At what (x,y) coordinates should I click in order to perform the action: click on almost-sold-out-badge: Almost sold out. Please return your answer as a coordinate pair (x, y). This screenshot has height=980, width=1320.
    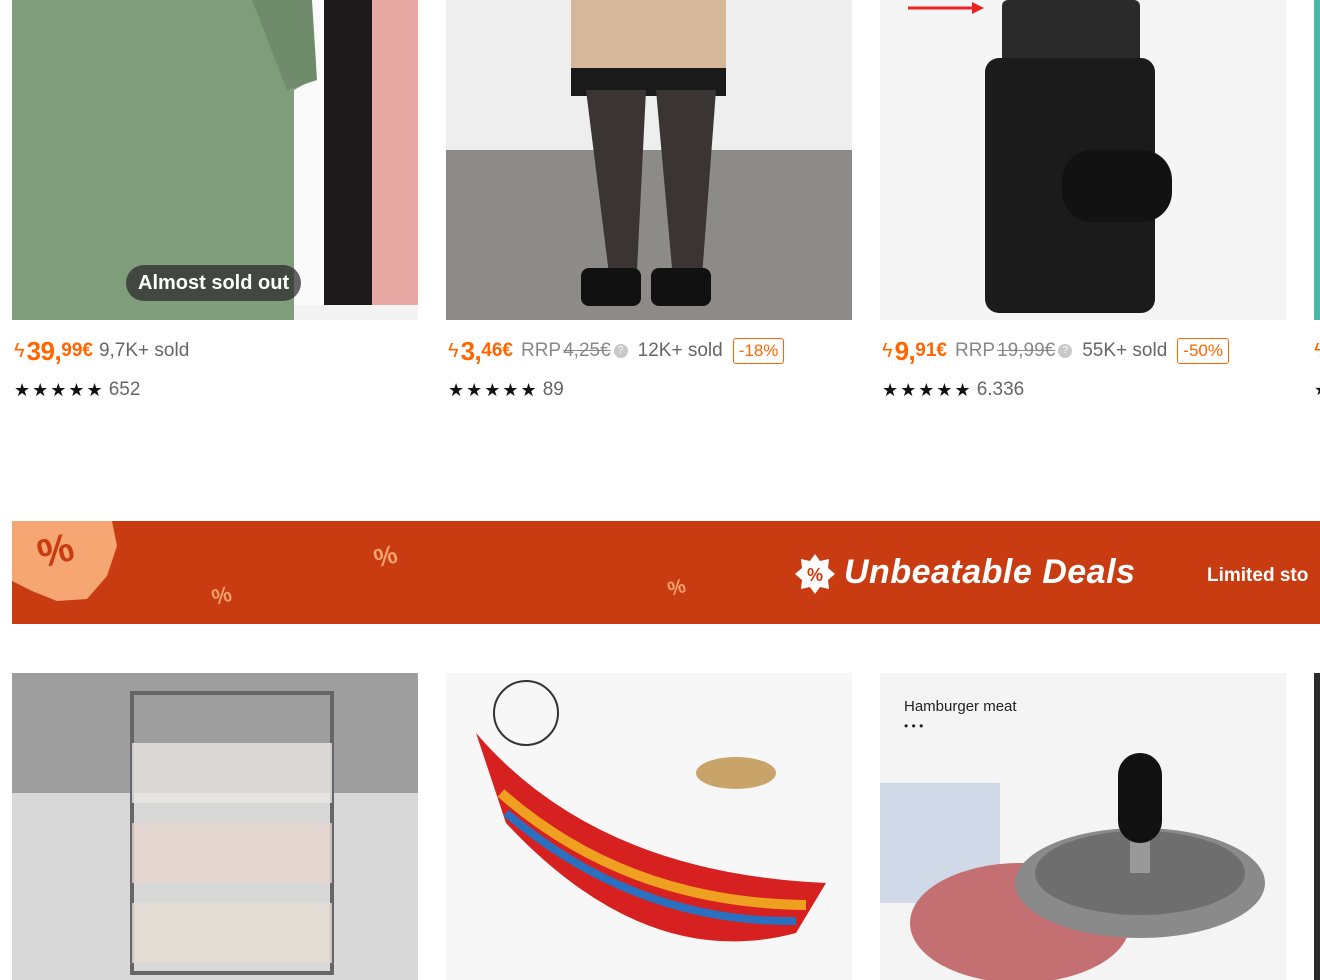
    Looking at the image, I should click on (214, 283).